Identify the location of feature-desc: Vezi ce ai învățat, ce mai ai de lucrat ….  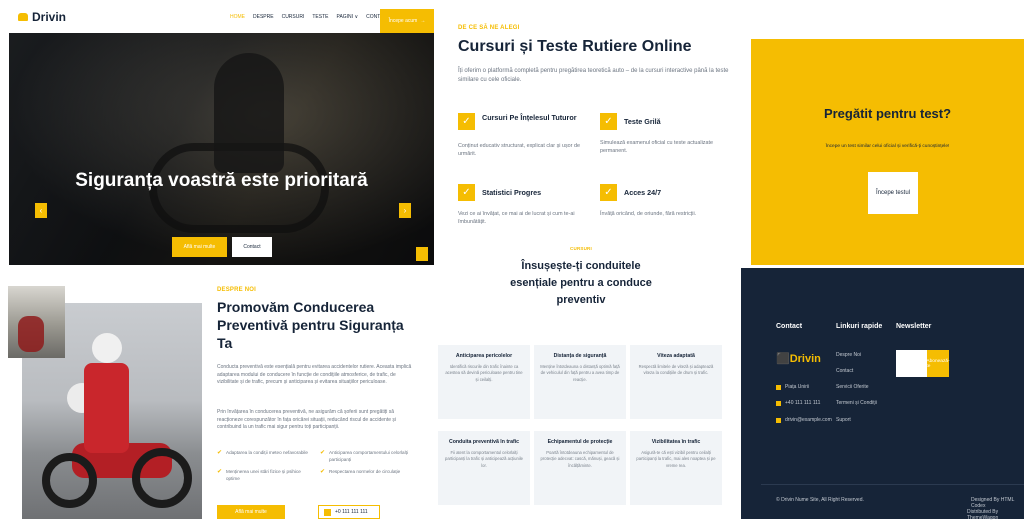
(516, 218).